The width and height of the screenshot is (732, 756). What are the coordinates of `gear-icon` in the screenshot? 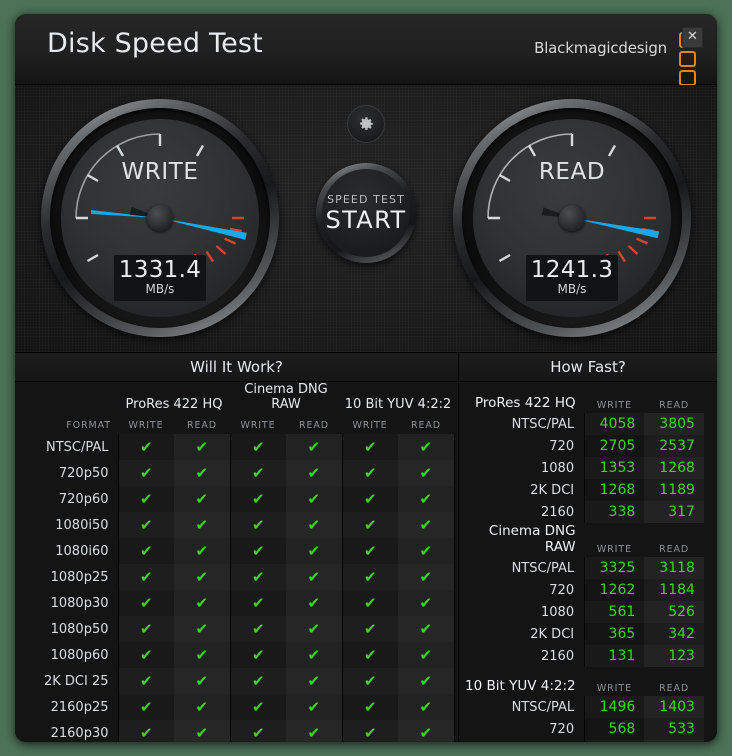 It's located at (366, 124).